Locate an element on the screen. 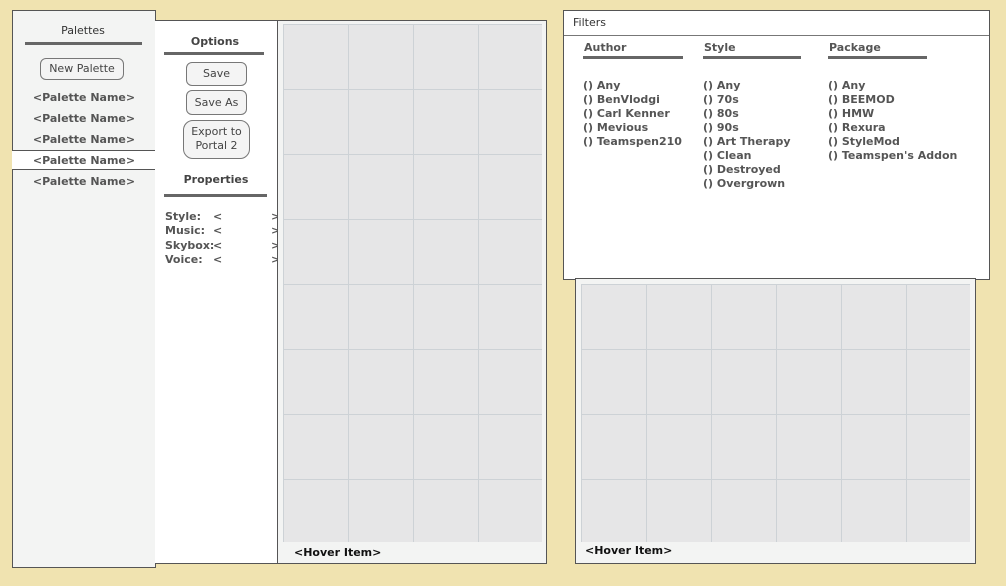 This screenshot has height=586, width=1006. filter-header-author: Author is located at coordinates (605, 47).